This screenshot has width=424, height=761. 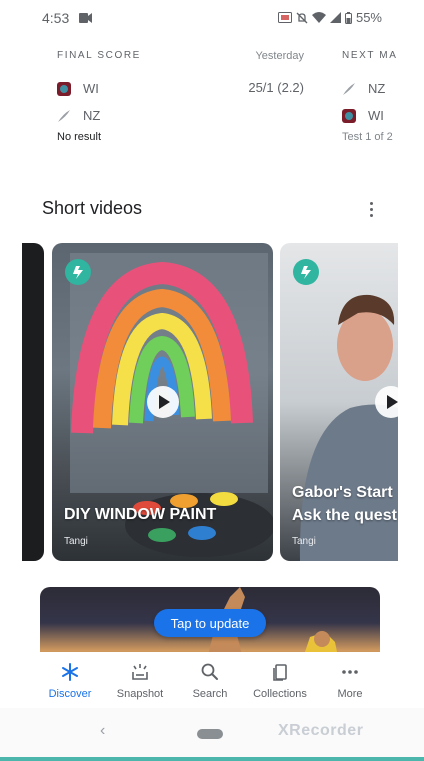 What do you see at coordinates (368, 17) in the screenshot?
I see `battery-percent: 55%` at bounding box center [368, 17].